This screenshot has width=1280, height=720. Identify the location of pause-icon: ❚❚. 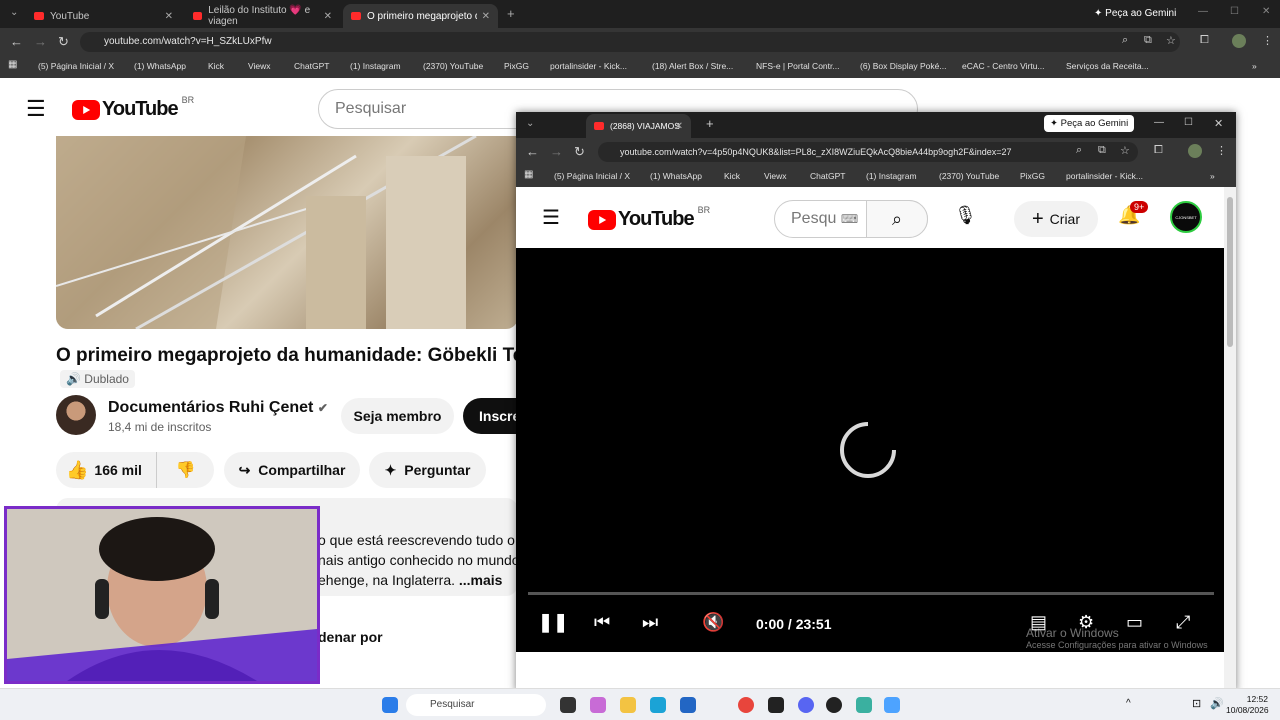
(553, 622).